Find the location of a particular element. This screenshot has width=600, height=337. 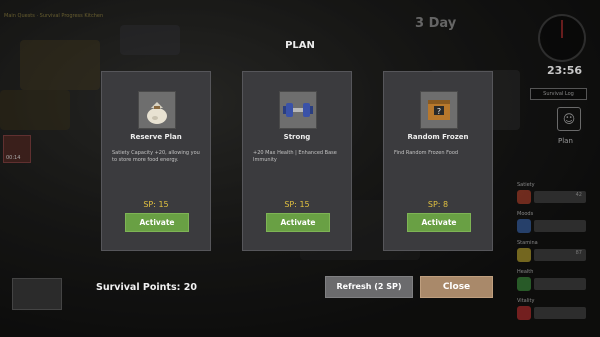

crate-icon: ? is located at coordinates (439, 110).